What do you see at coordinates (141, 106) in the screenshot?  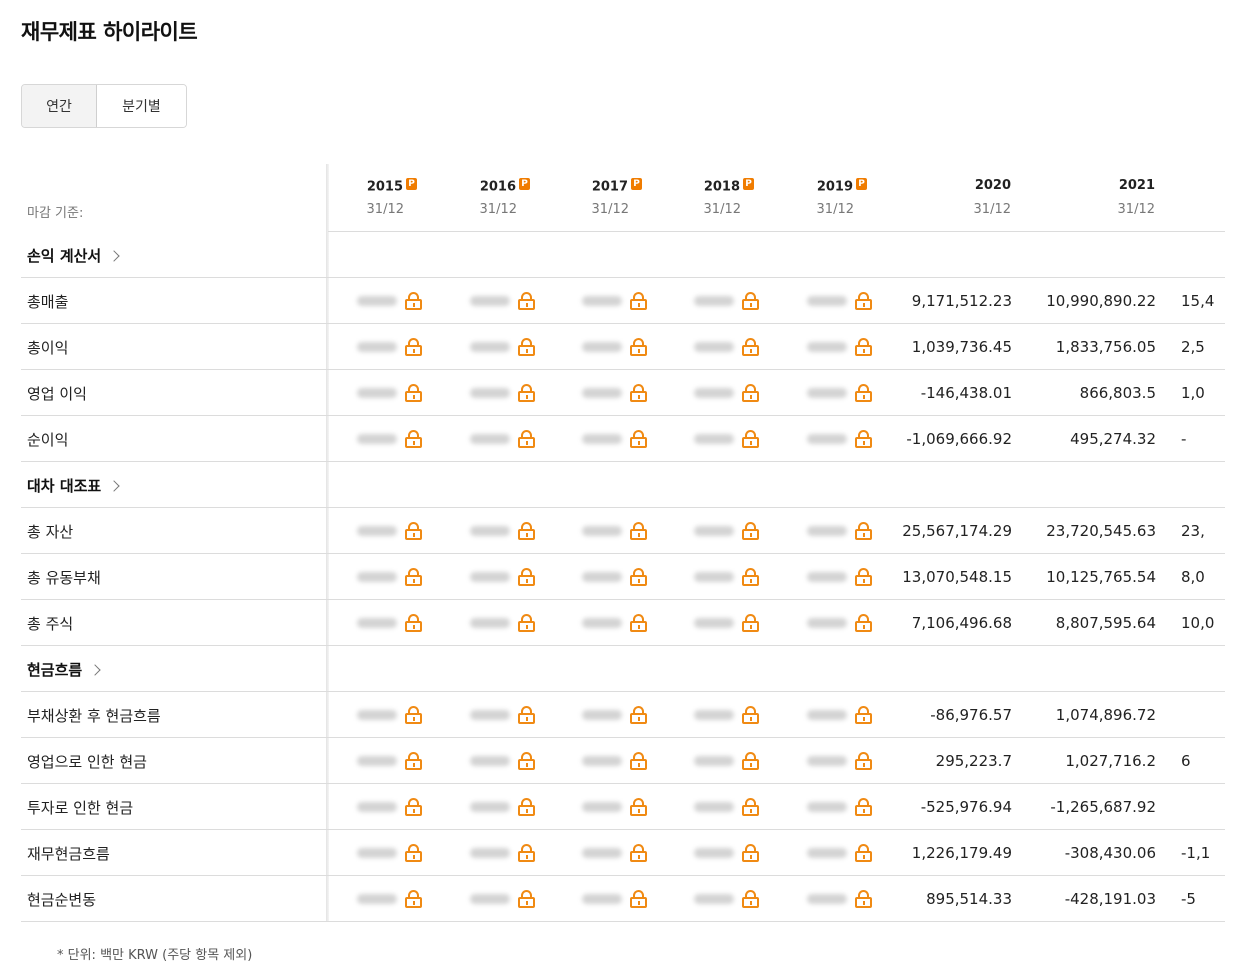 I see `tab-quarterly: 분기별` at bounding box center [141, 106].